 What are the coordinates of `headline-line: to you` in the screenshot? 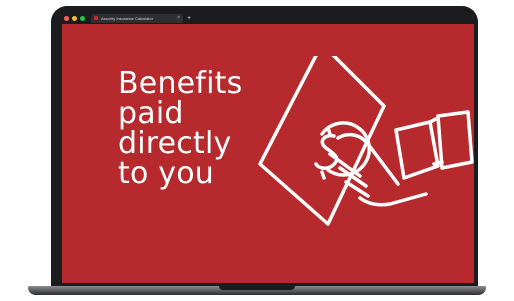 It's located at (166, 173).